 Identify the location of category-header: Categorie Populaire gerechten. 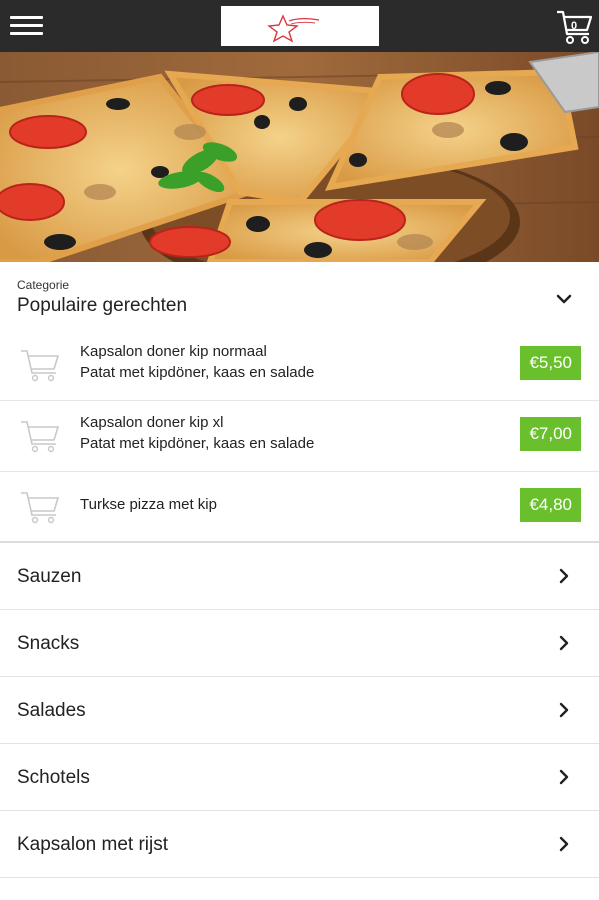
(299, 297).